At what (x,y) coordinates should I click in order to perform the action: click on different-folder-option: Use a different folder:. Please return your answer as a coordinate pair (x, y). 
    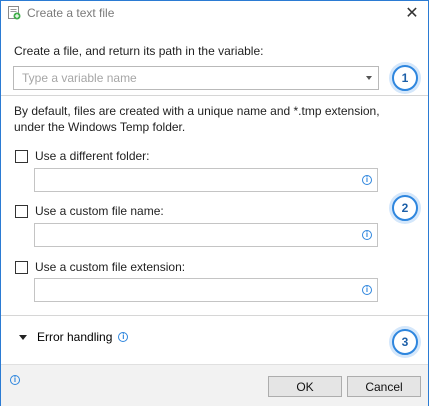
    Looking at the image, I should click on (82, 156).